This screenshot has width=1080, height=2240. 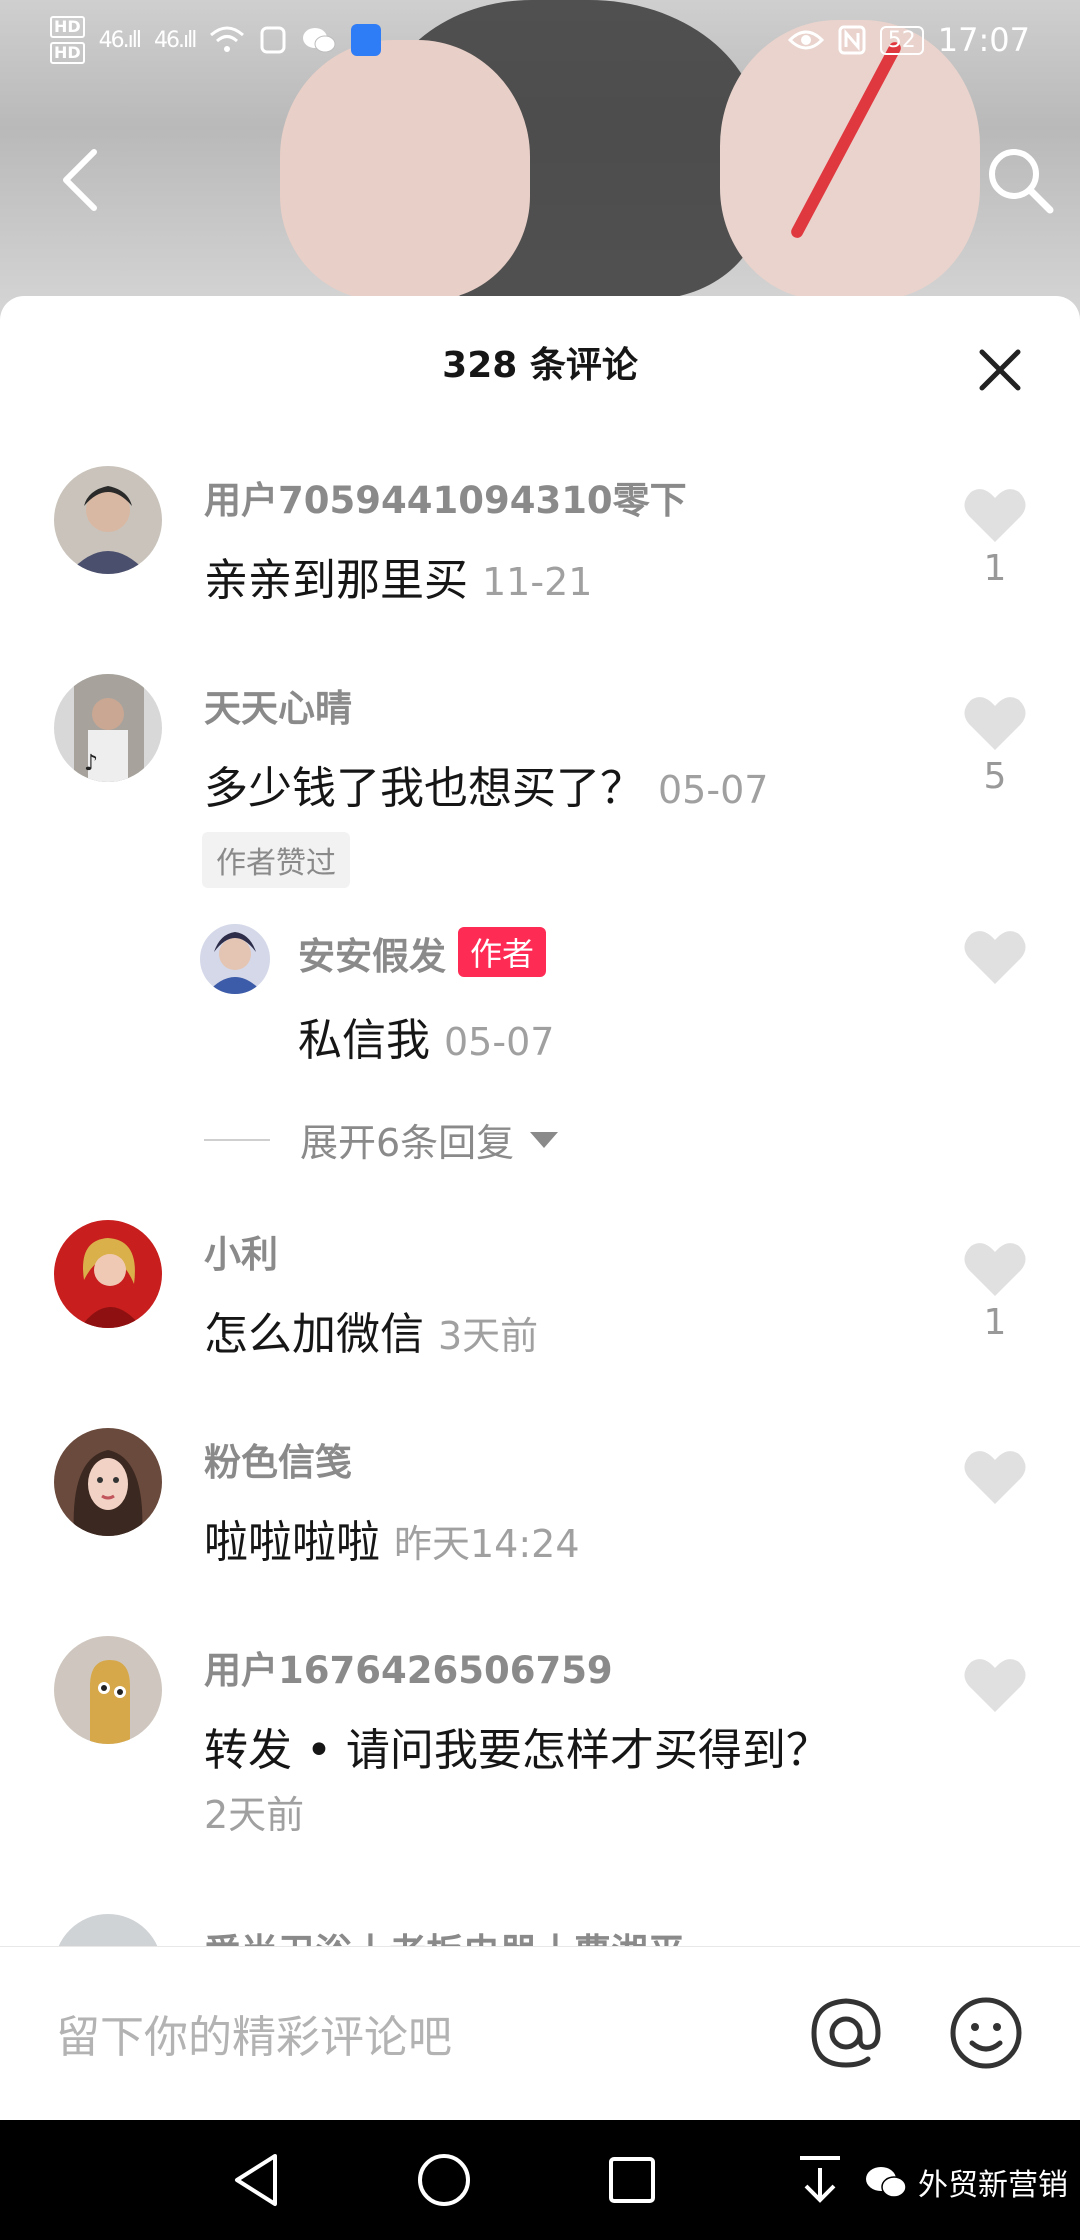 I want to click on watermark: 外贸新营销, so click(x=966, y=2182).